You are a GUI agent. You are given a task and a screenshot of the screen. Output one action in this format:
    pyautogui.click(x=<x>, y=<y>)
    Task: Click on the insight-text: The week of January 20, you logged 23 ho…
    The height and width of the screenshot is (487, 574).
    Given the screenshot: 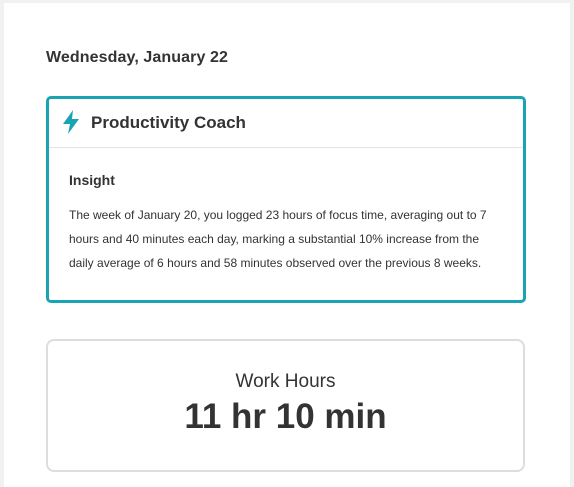 What is the action you would take?
    pyautogui.click(x=278, y=239)
    